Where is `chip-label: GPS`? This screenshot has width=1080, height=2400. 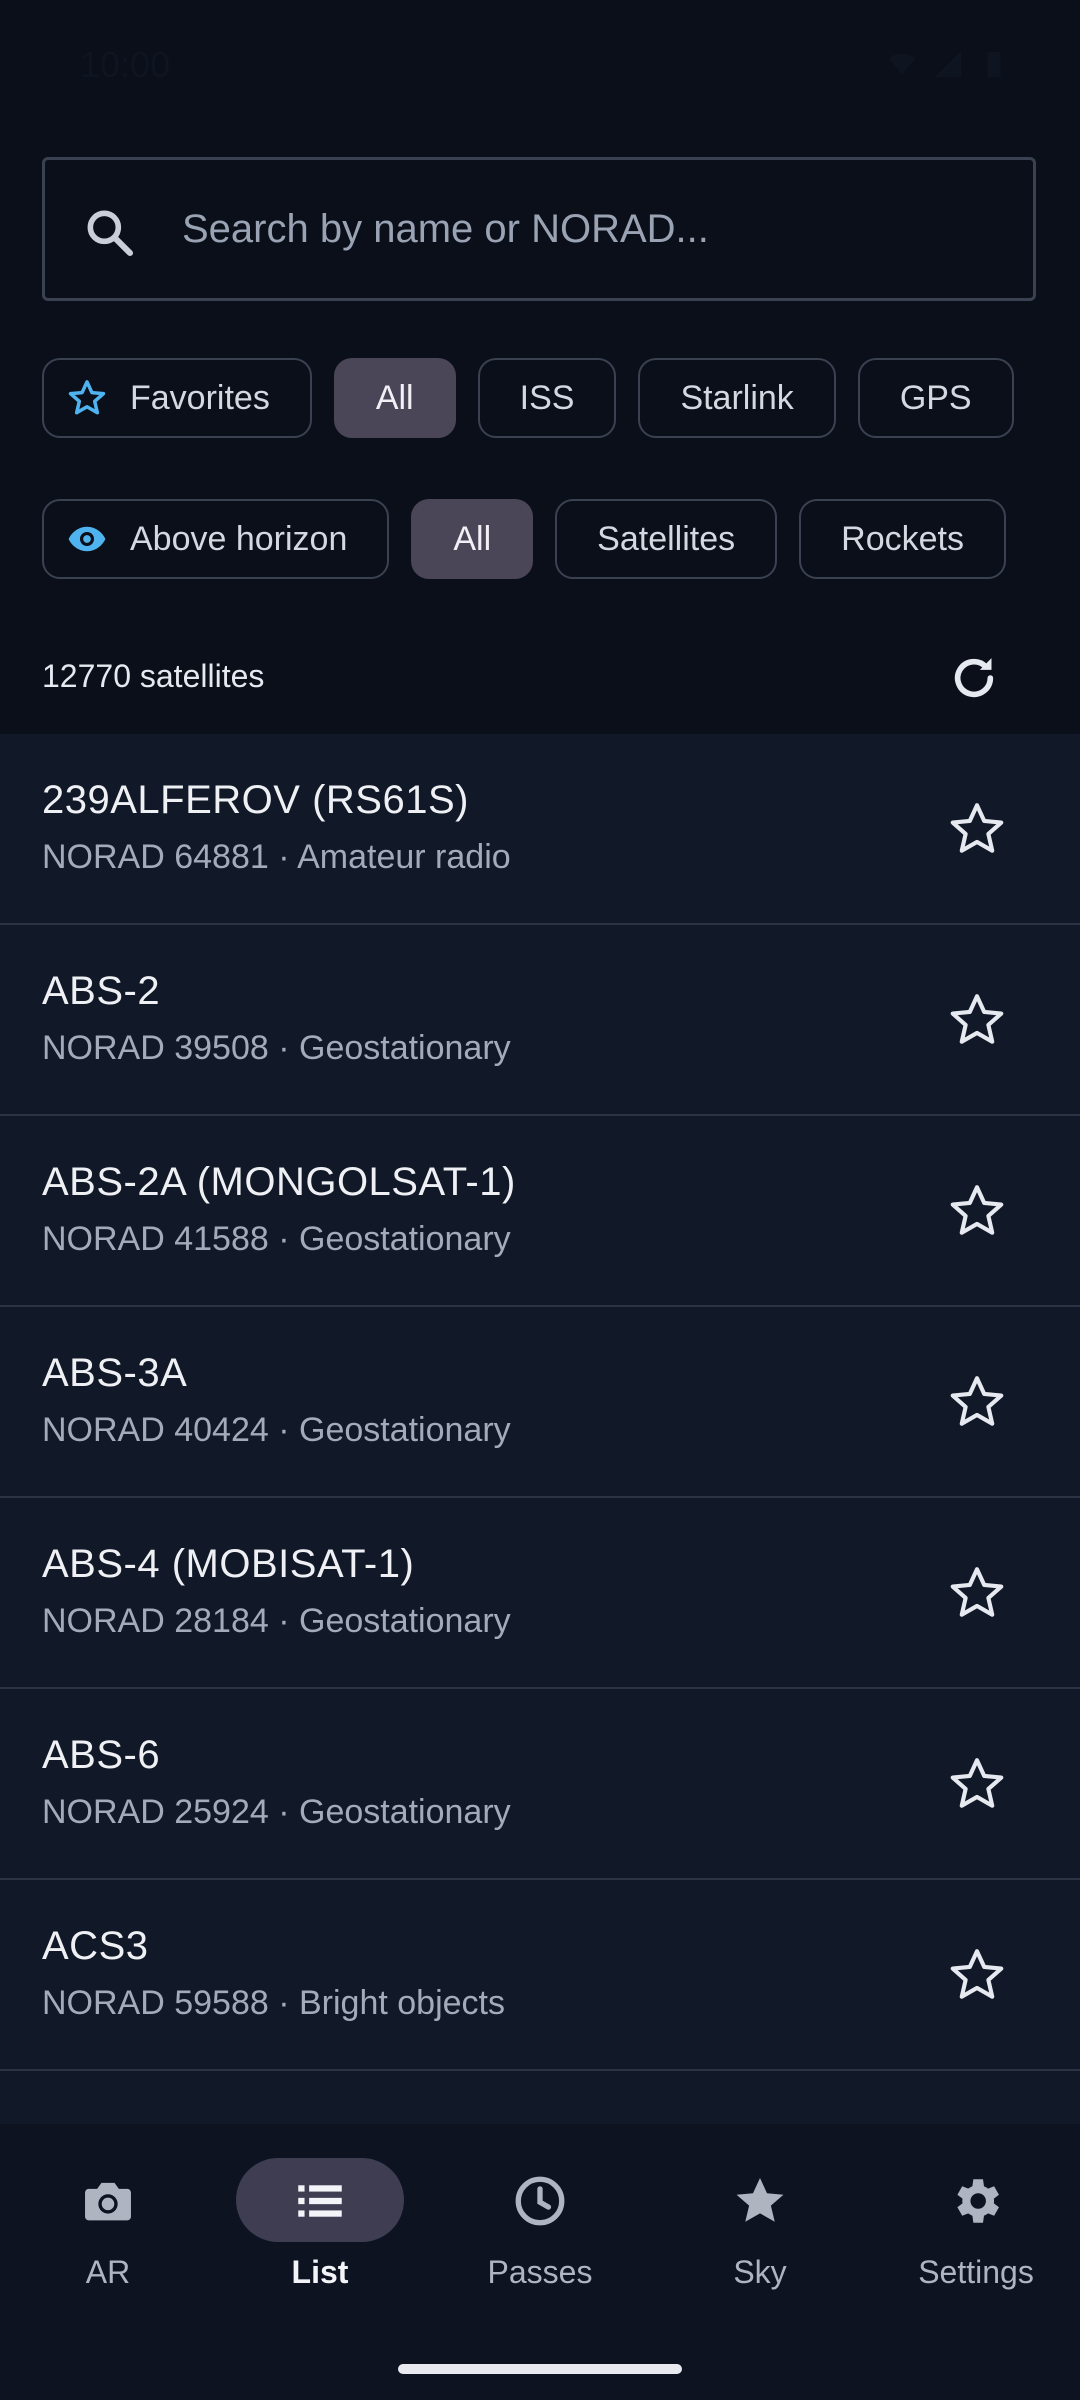 chip-label: GPS is located at coordinates (935, 397).